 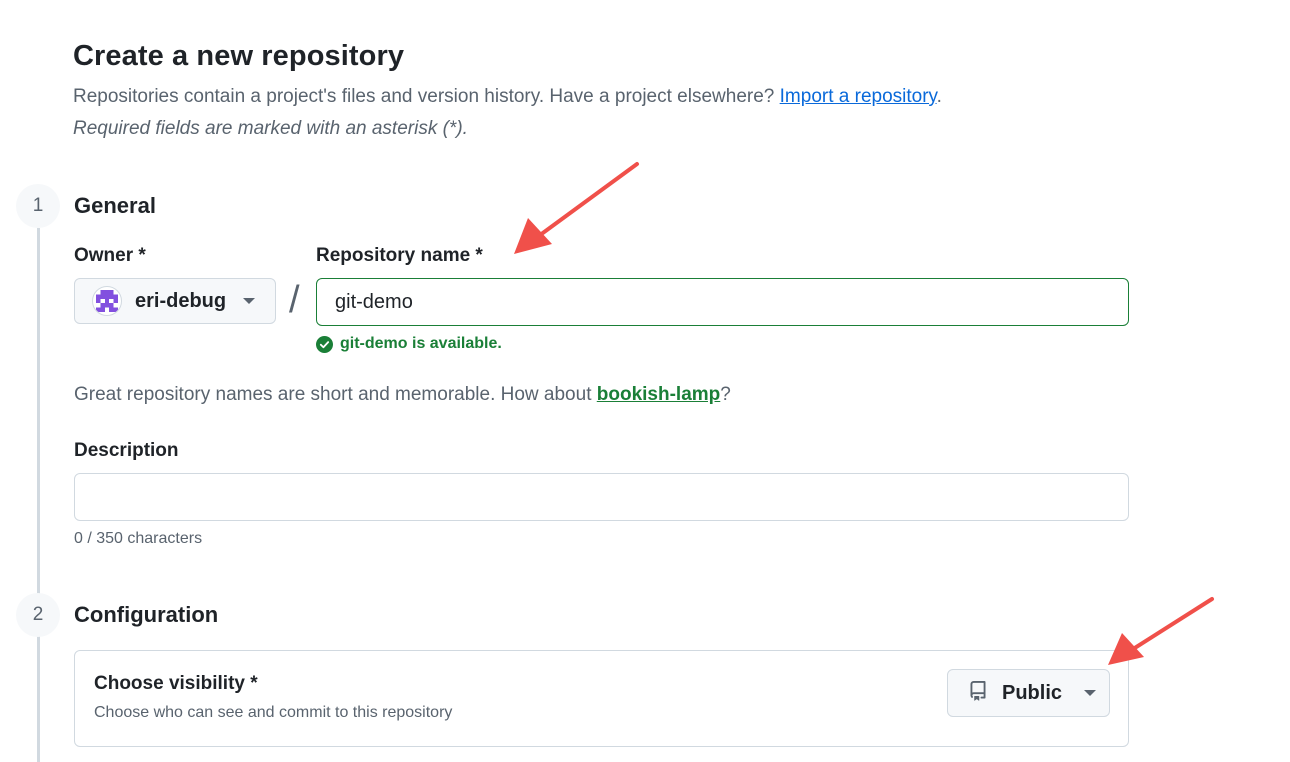 I want to click on owner-name: eri-debug, so click(x=181, y=300).